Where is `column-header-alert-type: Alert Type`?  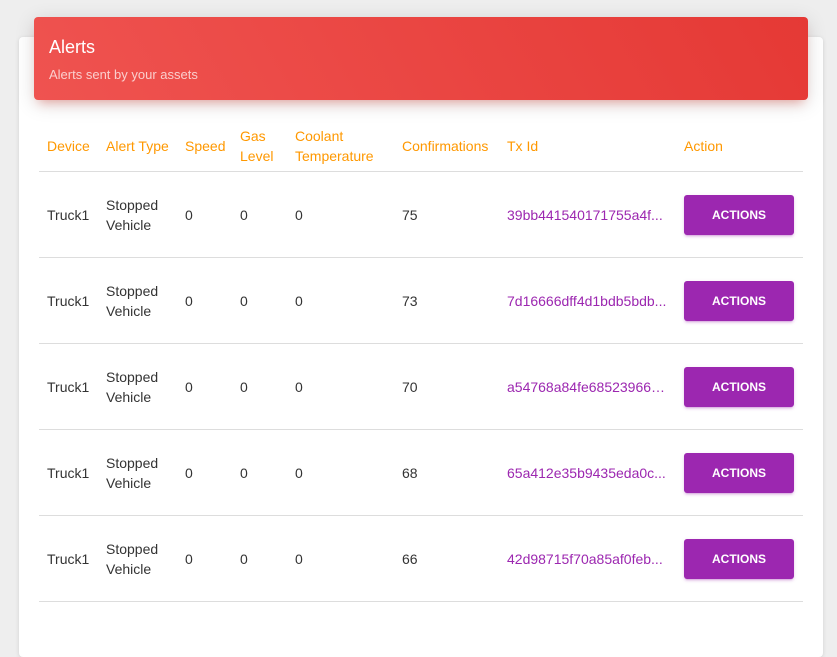
column-header-alert-type: Alert Type is located at coordinates (137, 146).